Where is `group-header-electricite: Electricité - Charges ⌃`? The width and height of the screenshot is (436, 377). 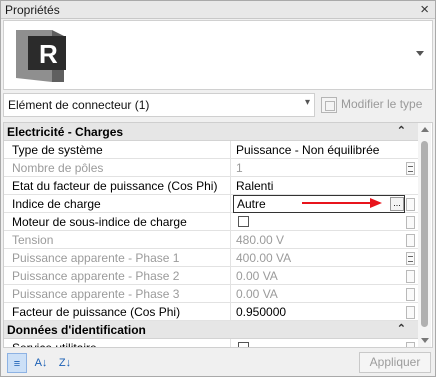 group-header-electricite: Electricité - Charges ⌃ is located at coordinates (211, 132).